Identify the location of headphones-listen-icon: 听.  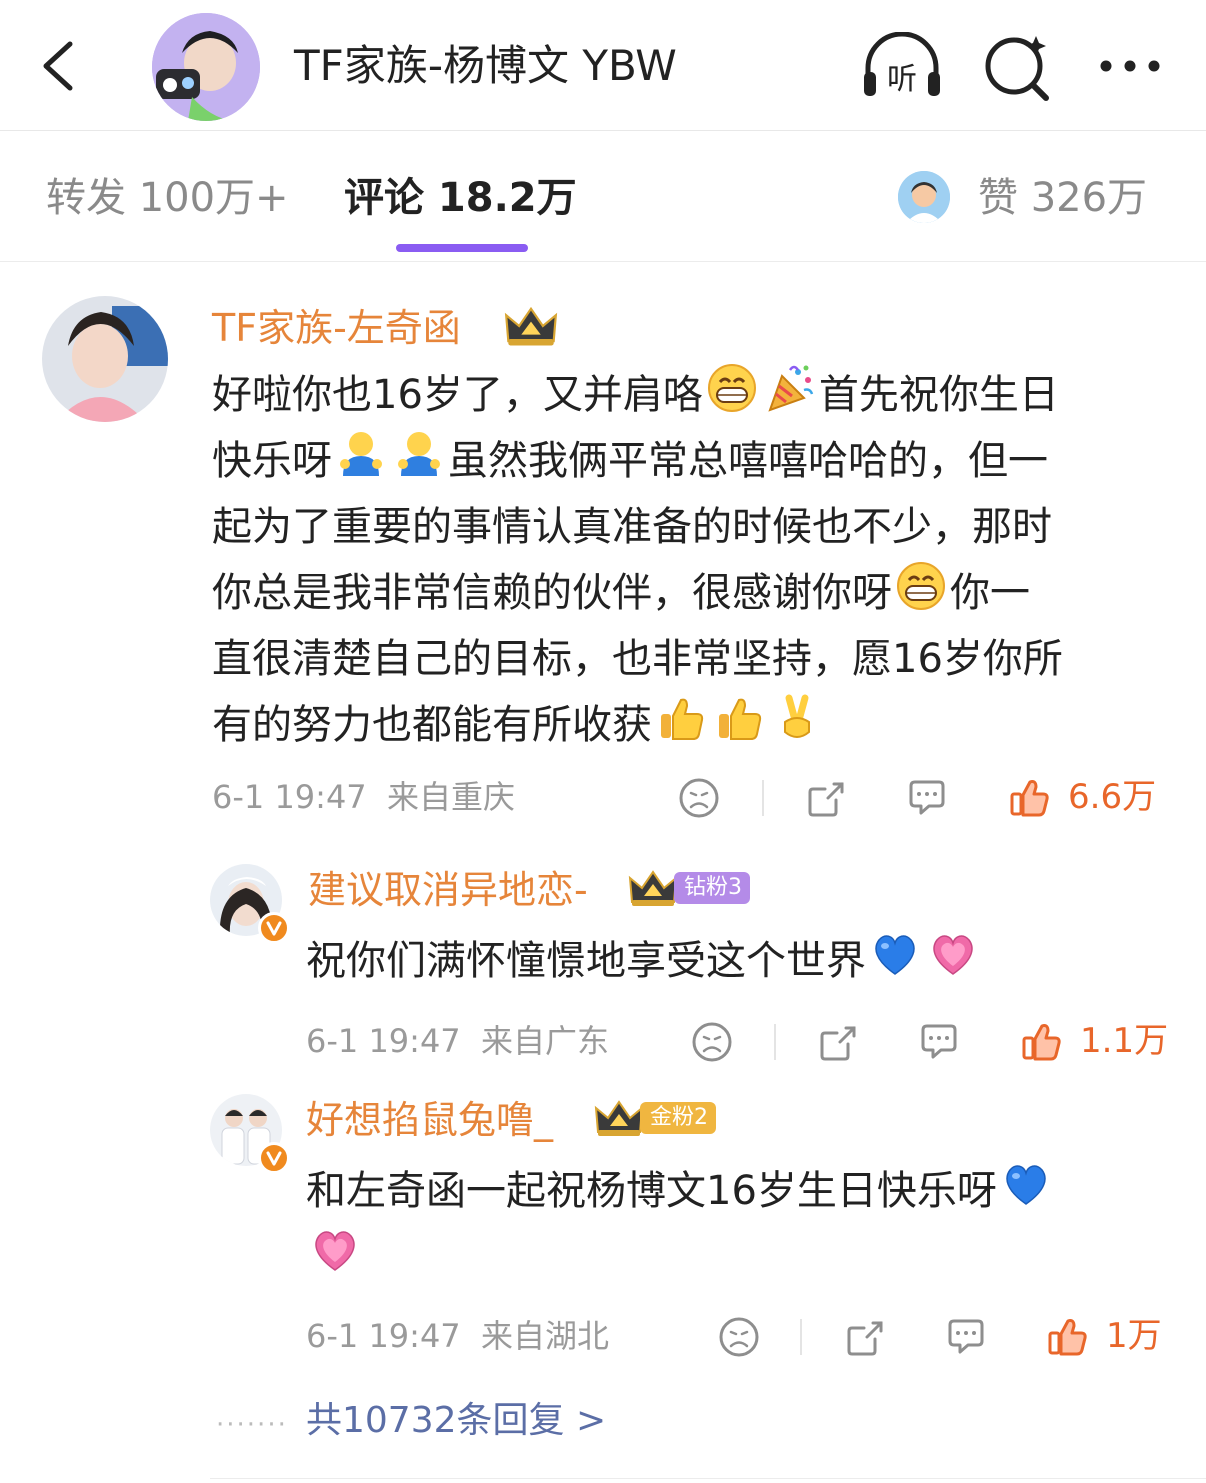
(902, 67).